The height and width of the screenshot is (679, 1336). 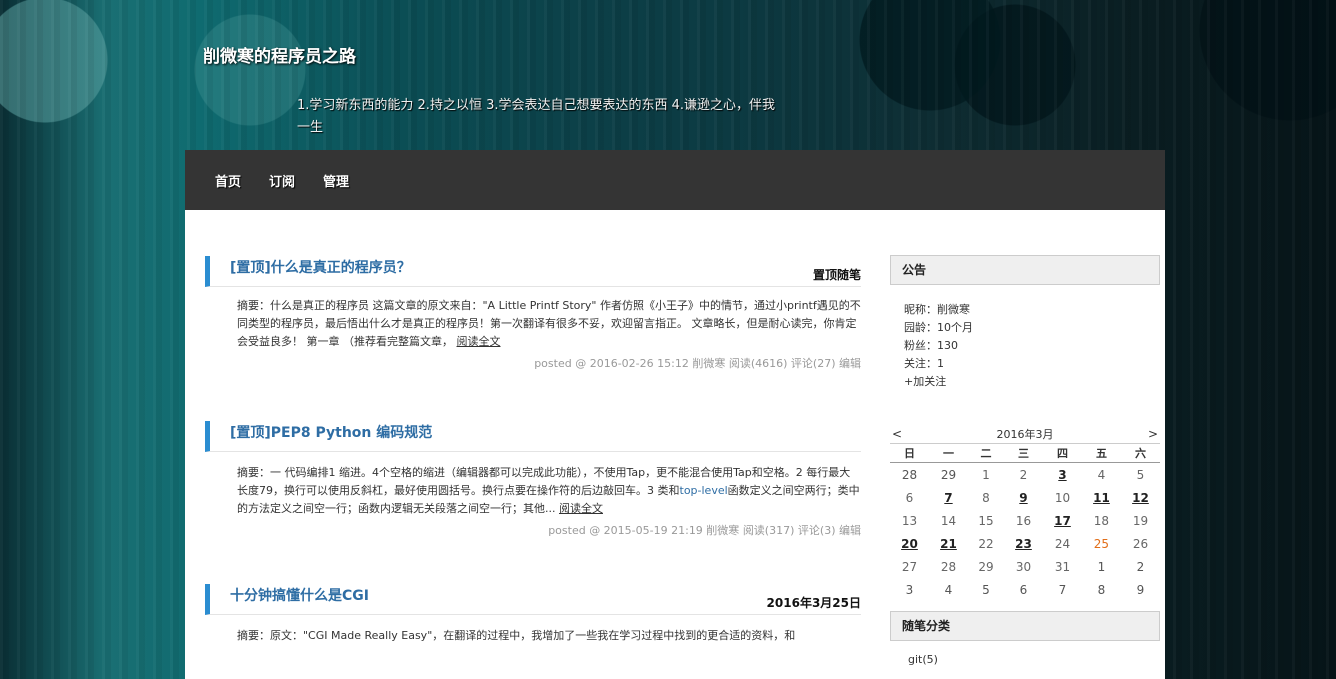 What do you see at coordinates (817, 530) in the screenshot?
I see `comments-link: 评论(3)` at bounding box center [817, 530].